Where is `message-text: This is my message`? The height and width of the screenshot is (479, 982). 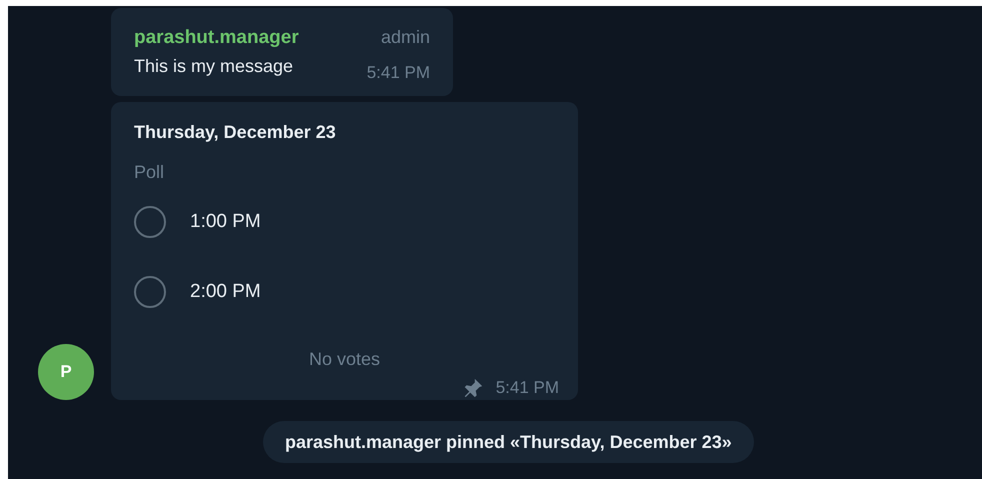 message-text: This is my message is located at coordinates (214, 66).